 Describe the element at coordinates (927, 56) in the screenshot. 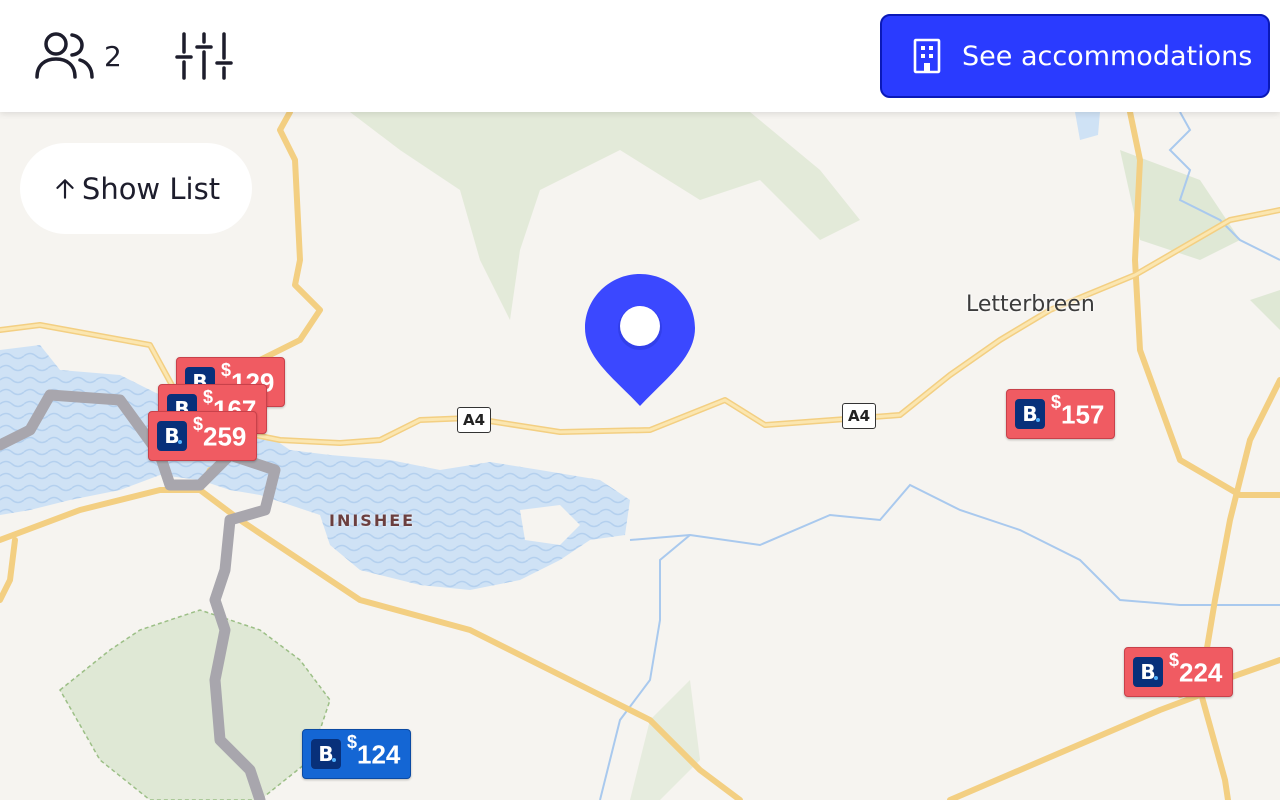

I see `building-icon` at that location.